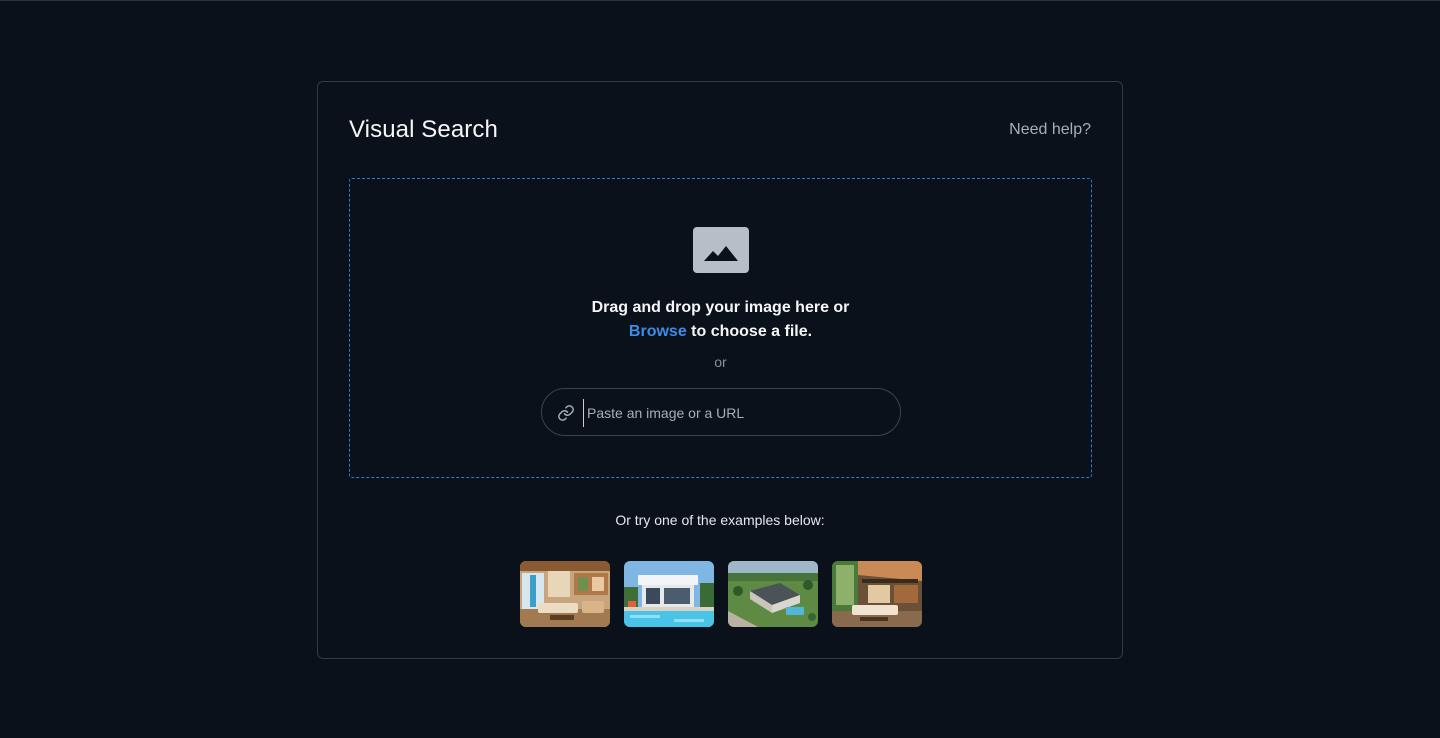 Image resolution: width=1440 pixels, height=738 pixels. What do you see at coordinates (720, 307) in the screenshot?
I see `drop-instructions-line1: Drag and drop your image here or` at bounding box center [720, 307].